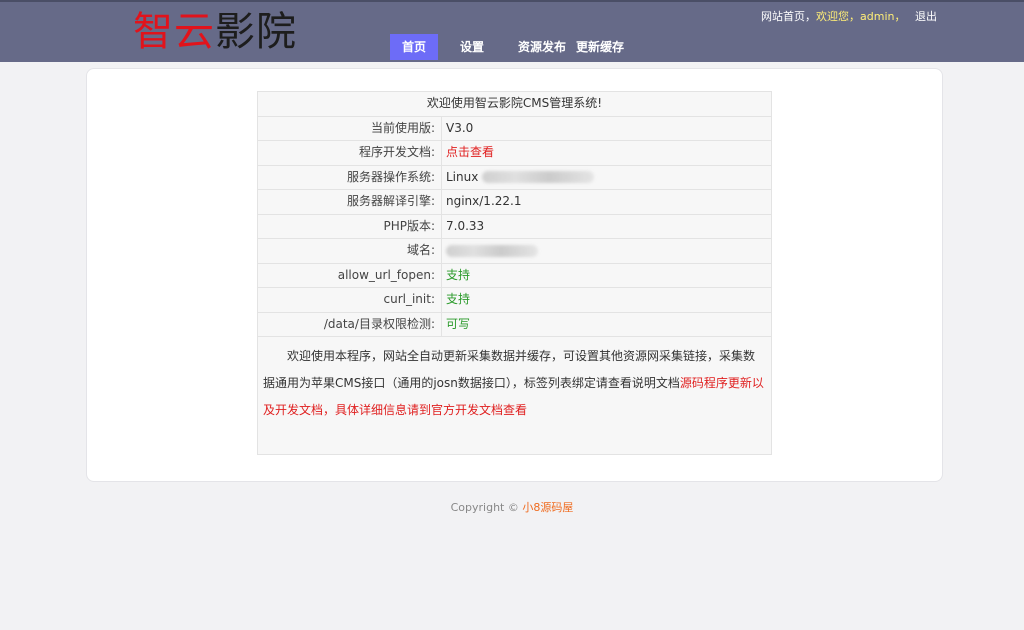 The height and width of the screenshot is (630, 1024). Describe the element at coordinates (349, 153) in the screenshot. I see `row-key: 程序开发文档:` at that location.